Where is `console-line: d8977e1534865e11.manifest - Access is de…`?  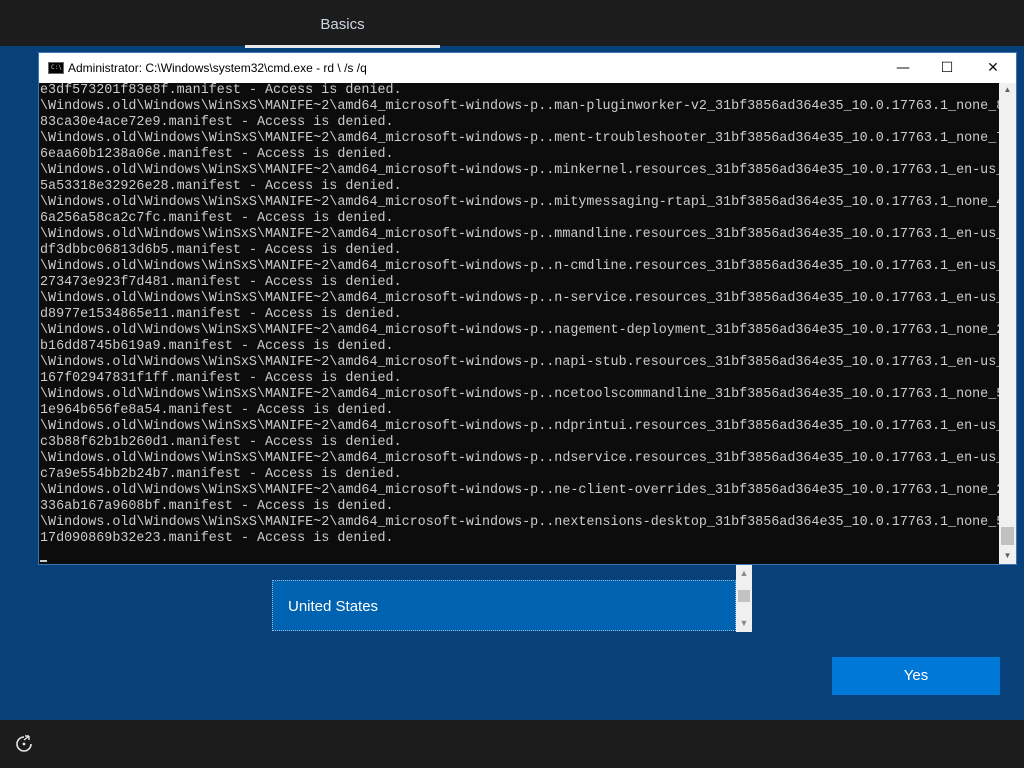
console-line: d8977e1534865e11.manifest - Access is de… is located at coordinates (221, 314).